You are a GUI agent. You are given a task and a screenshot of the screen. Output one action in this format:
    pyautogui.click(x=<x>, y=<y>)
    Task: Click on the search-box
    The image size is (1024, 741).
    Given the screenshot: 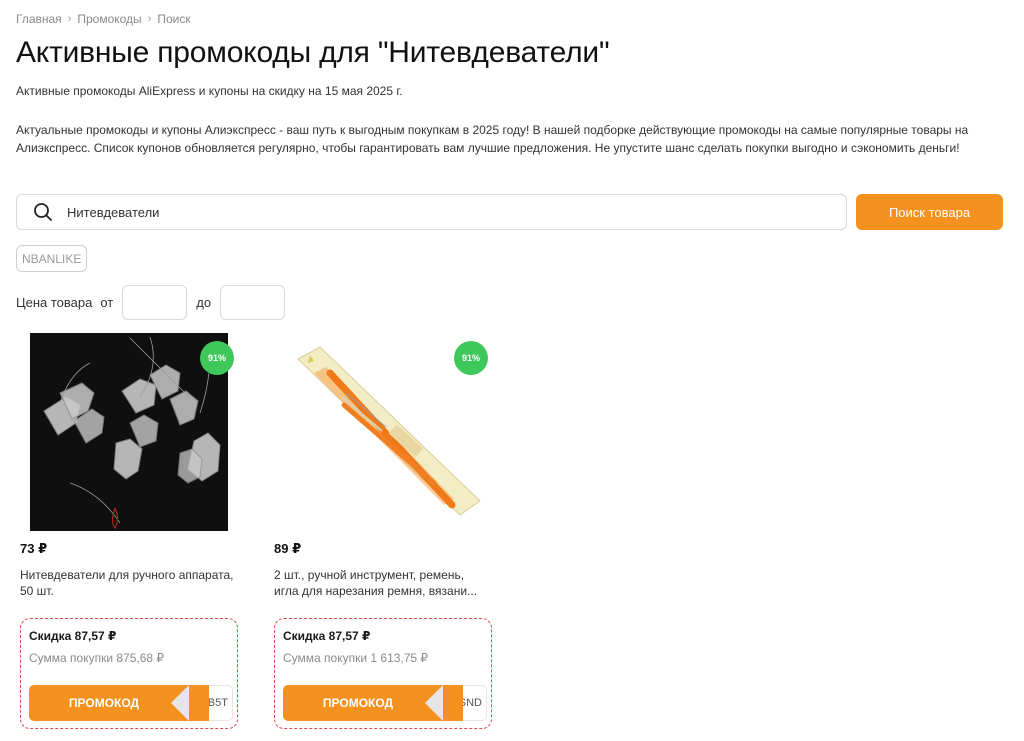 What is the action you would take?
    pyautogui.click(x=431, y=212)
    